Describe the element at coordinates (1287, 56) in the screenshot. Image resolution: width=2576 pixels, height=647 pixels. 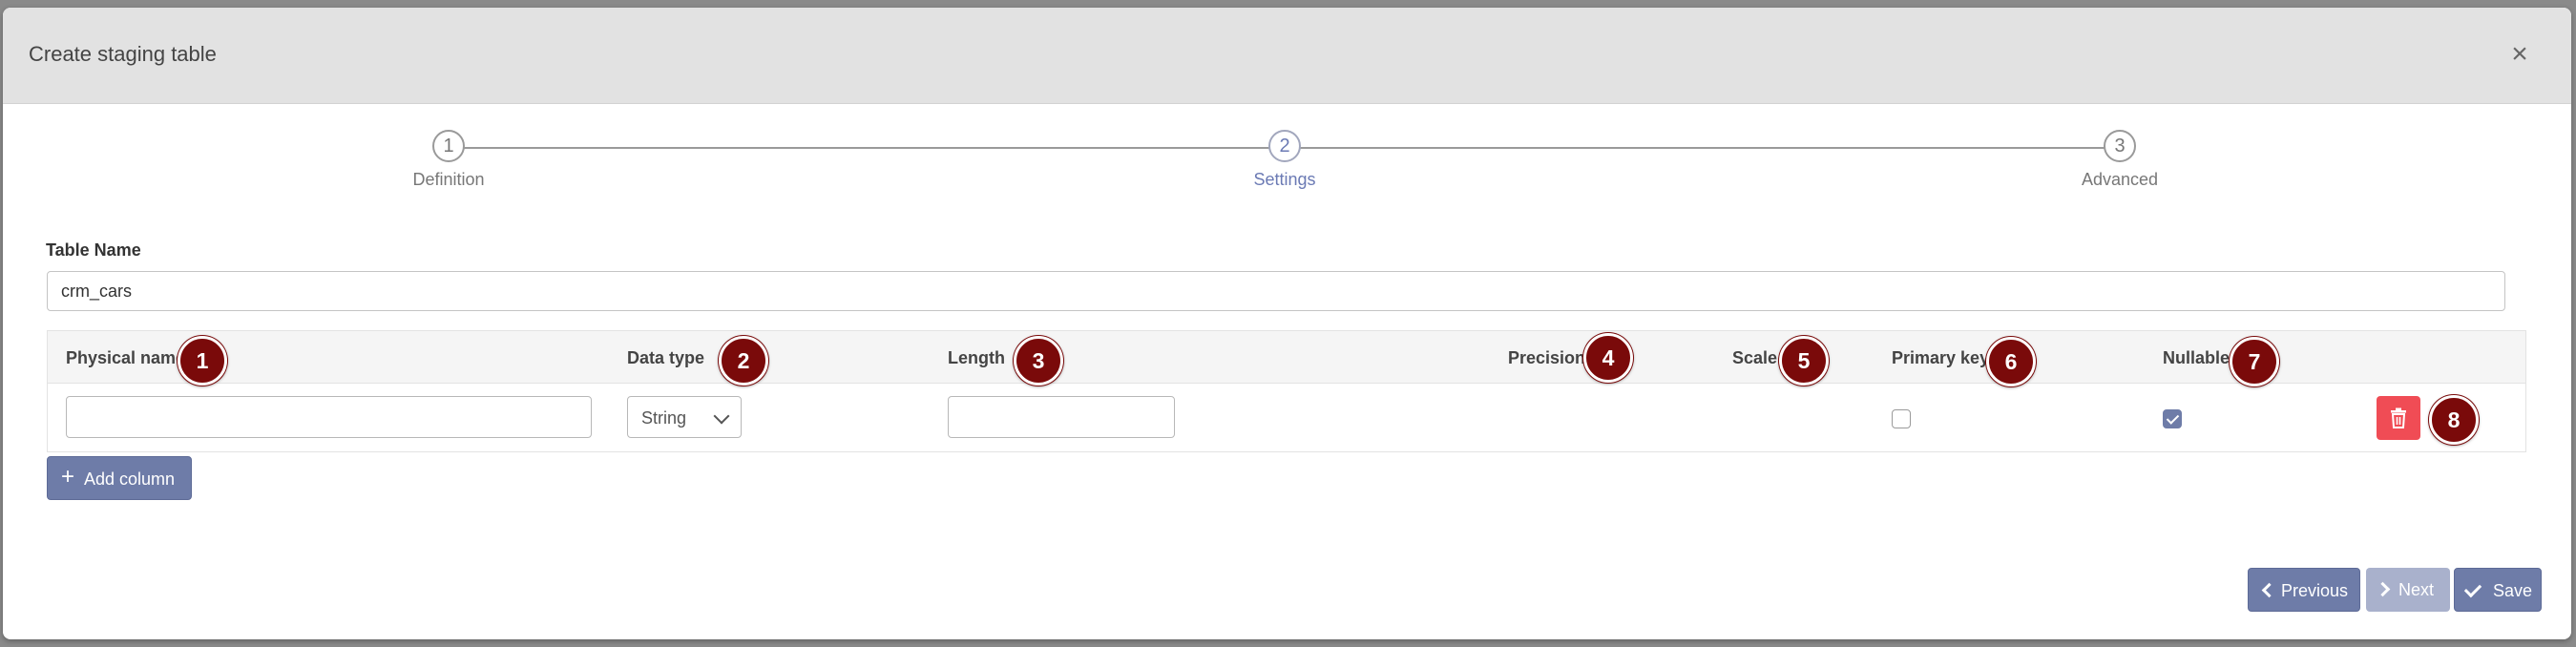
I see `modal-header: Create staging table ×` at that location.